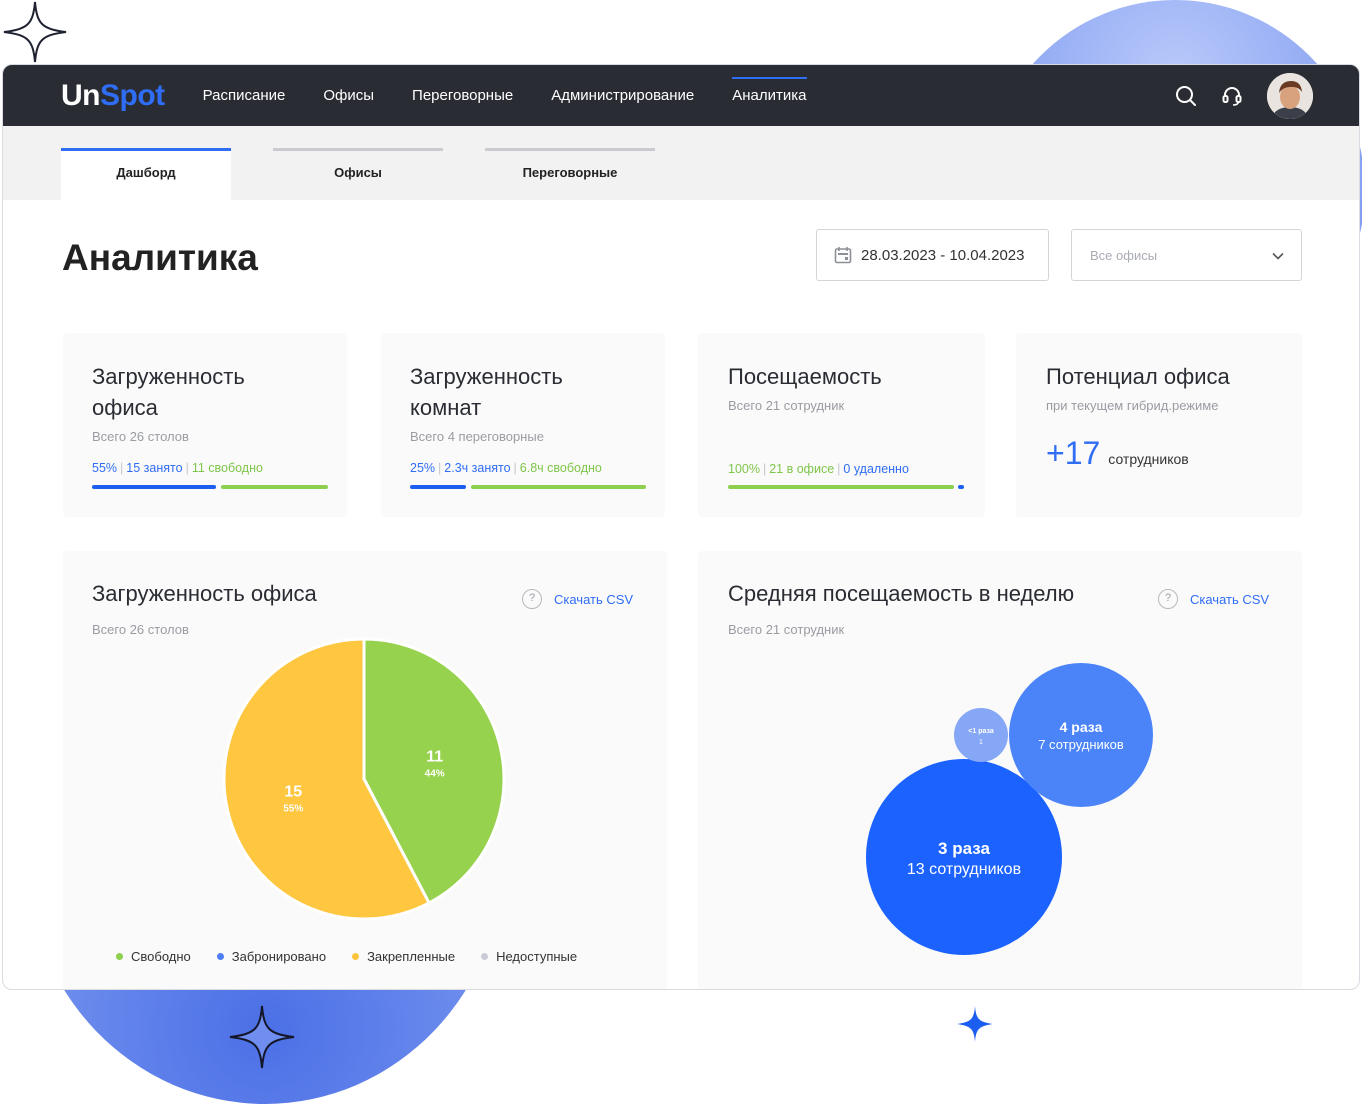 Image resolution: width=1362 pixels, height=1104 pixels. I want to click on unspot-logo: UnSpot, so click(113, 96).